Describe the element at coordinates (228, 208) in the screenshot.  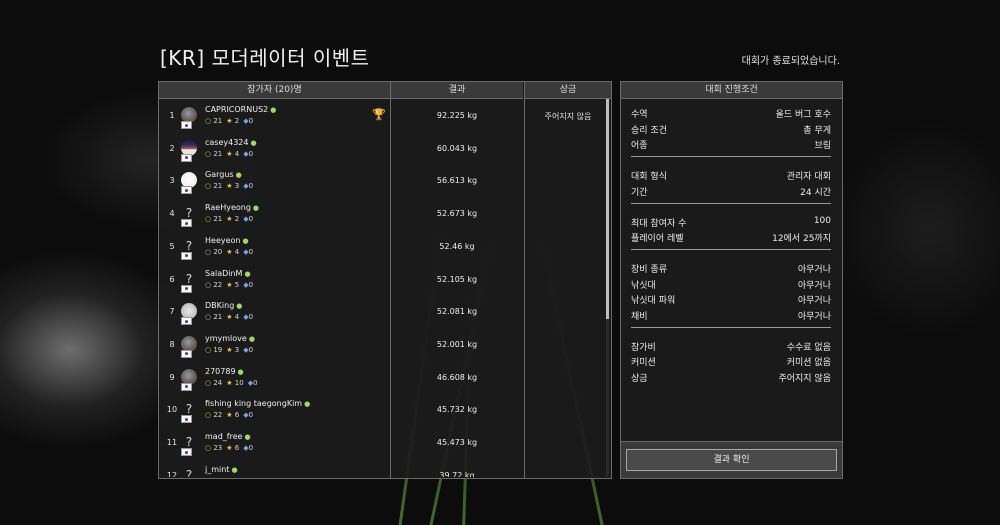
I see `player-name-text: RaeHyeong` at that location.